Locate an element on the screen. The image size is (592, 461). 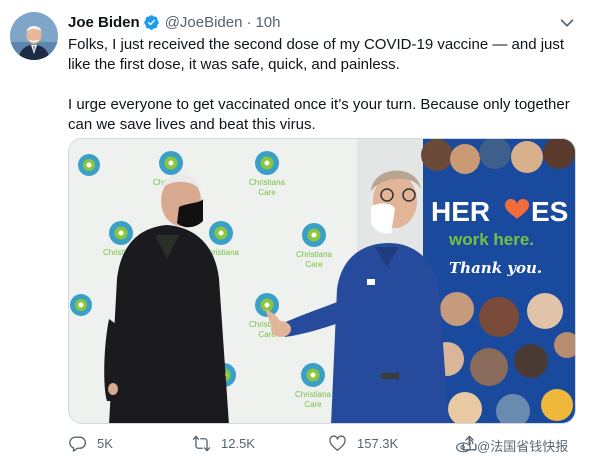
avatar is located at coordinates (34, 36).